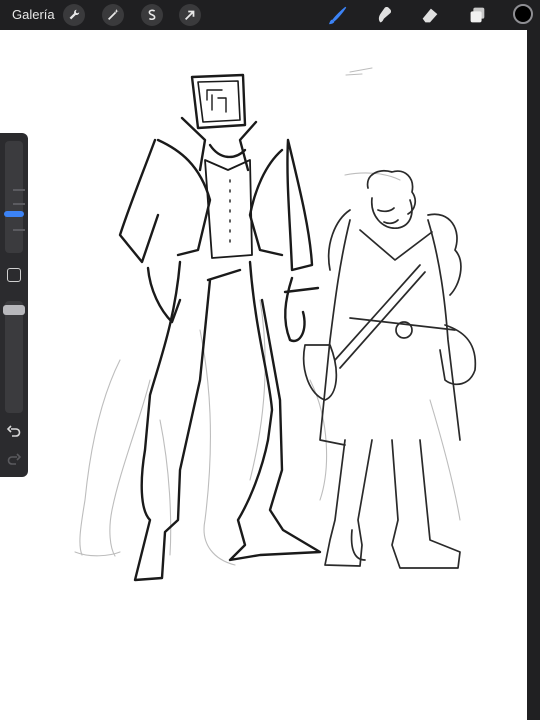 This screenshot has height=720, width=540. Describe the element at coordinates (190, 15) in the screenshot. I see `transform-arrow-icon` at that location.